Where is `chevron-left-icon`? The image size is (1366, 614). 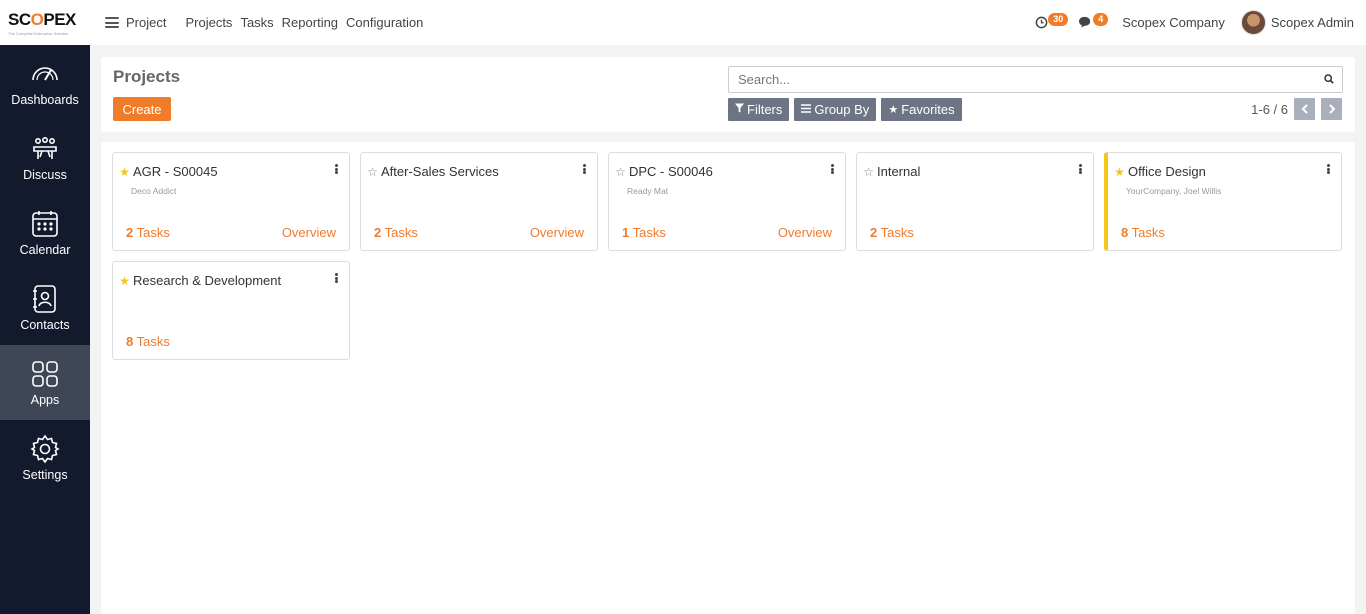 chevron-left-icon is located at coordinates (1304, 109).